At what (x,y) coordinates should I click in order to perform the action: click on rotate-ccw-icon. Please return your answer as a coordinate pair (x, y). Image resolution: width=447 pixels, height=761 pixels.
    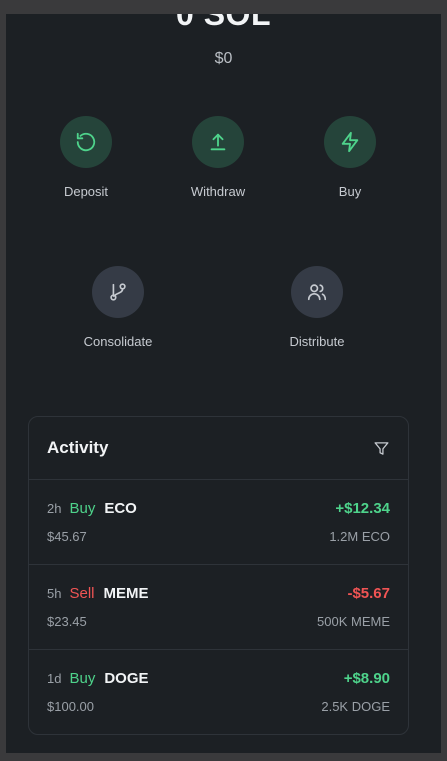
    Looking at the image, I should click on (86, 142).